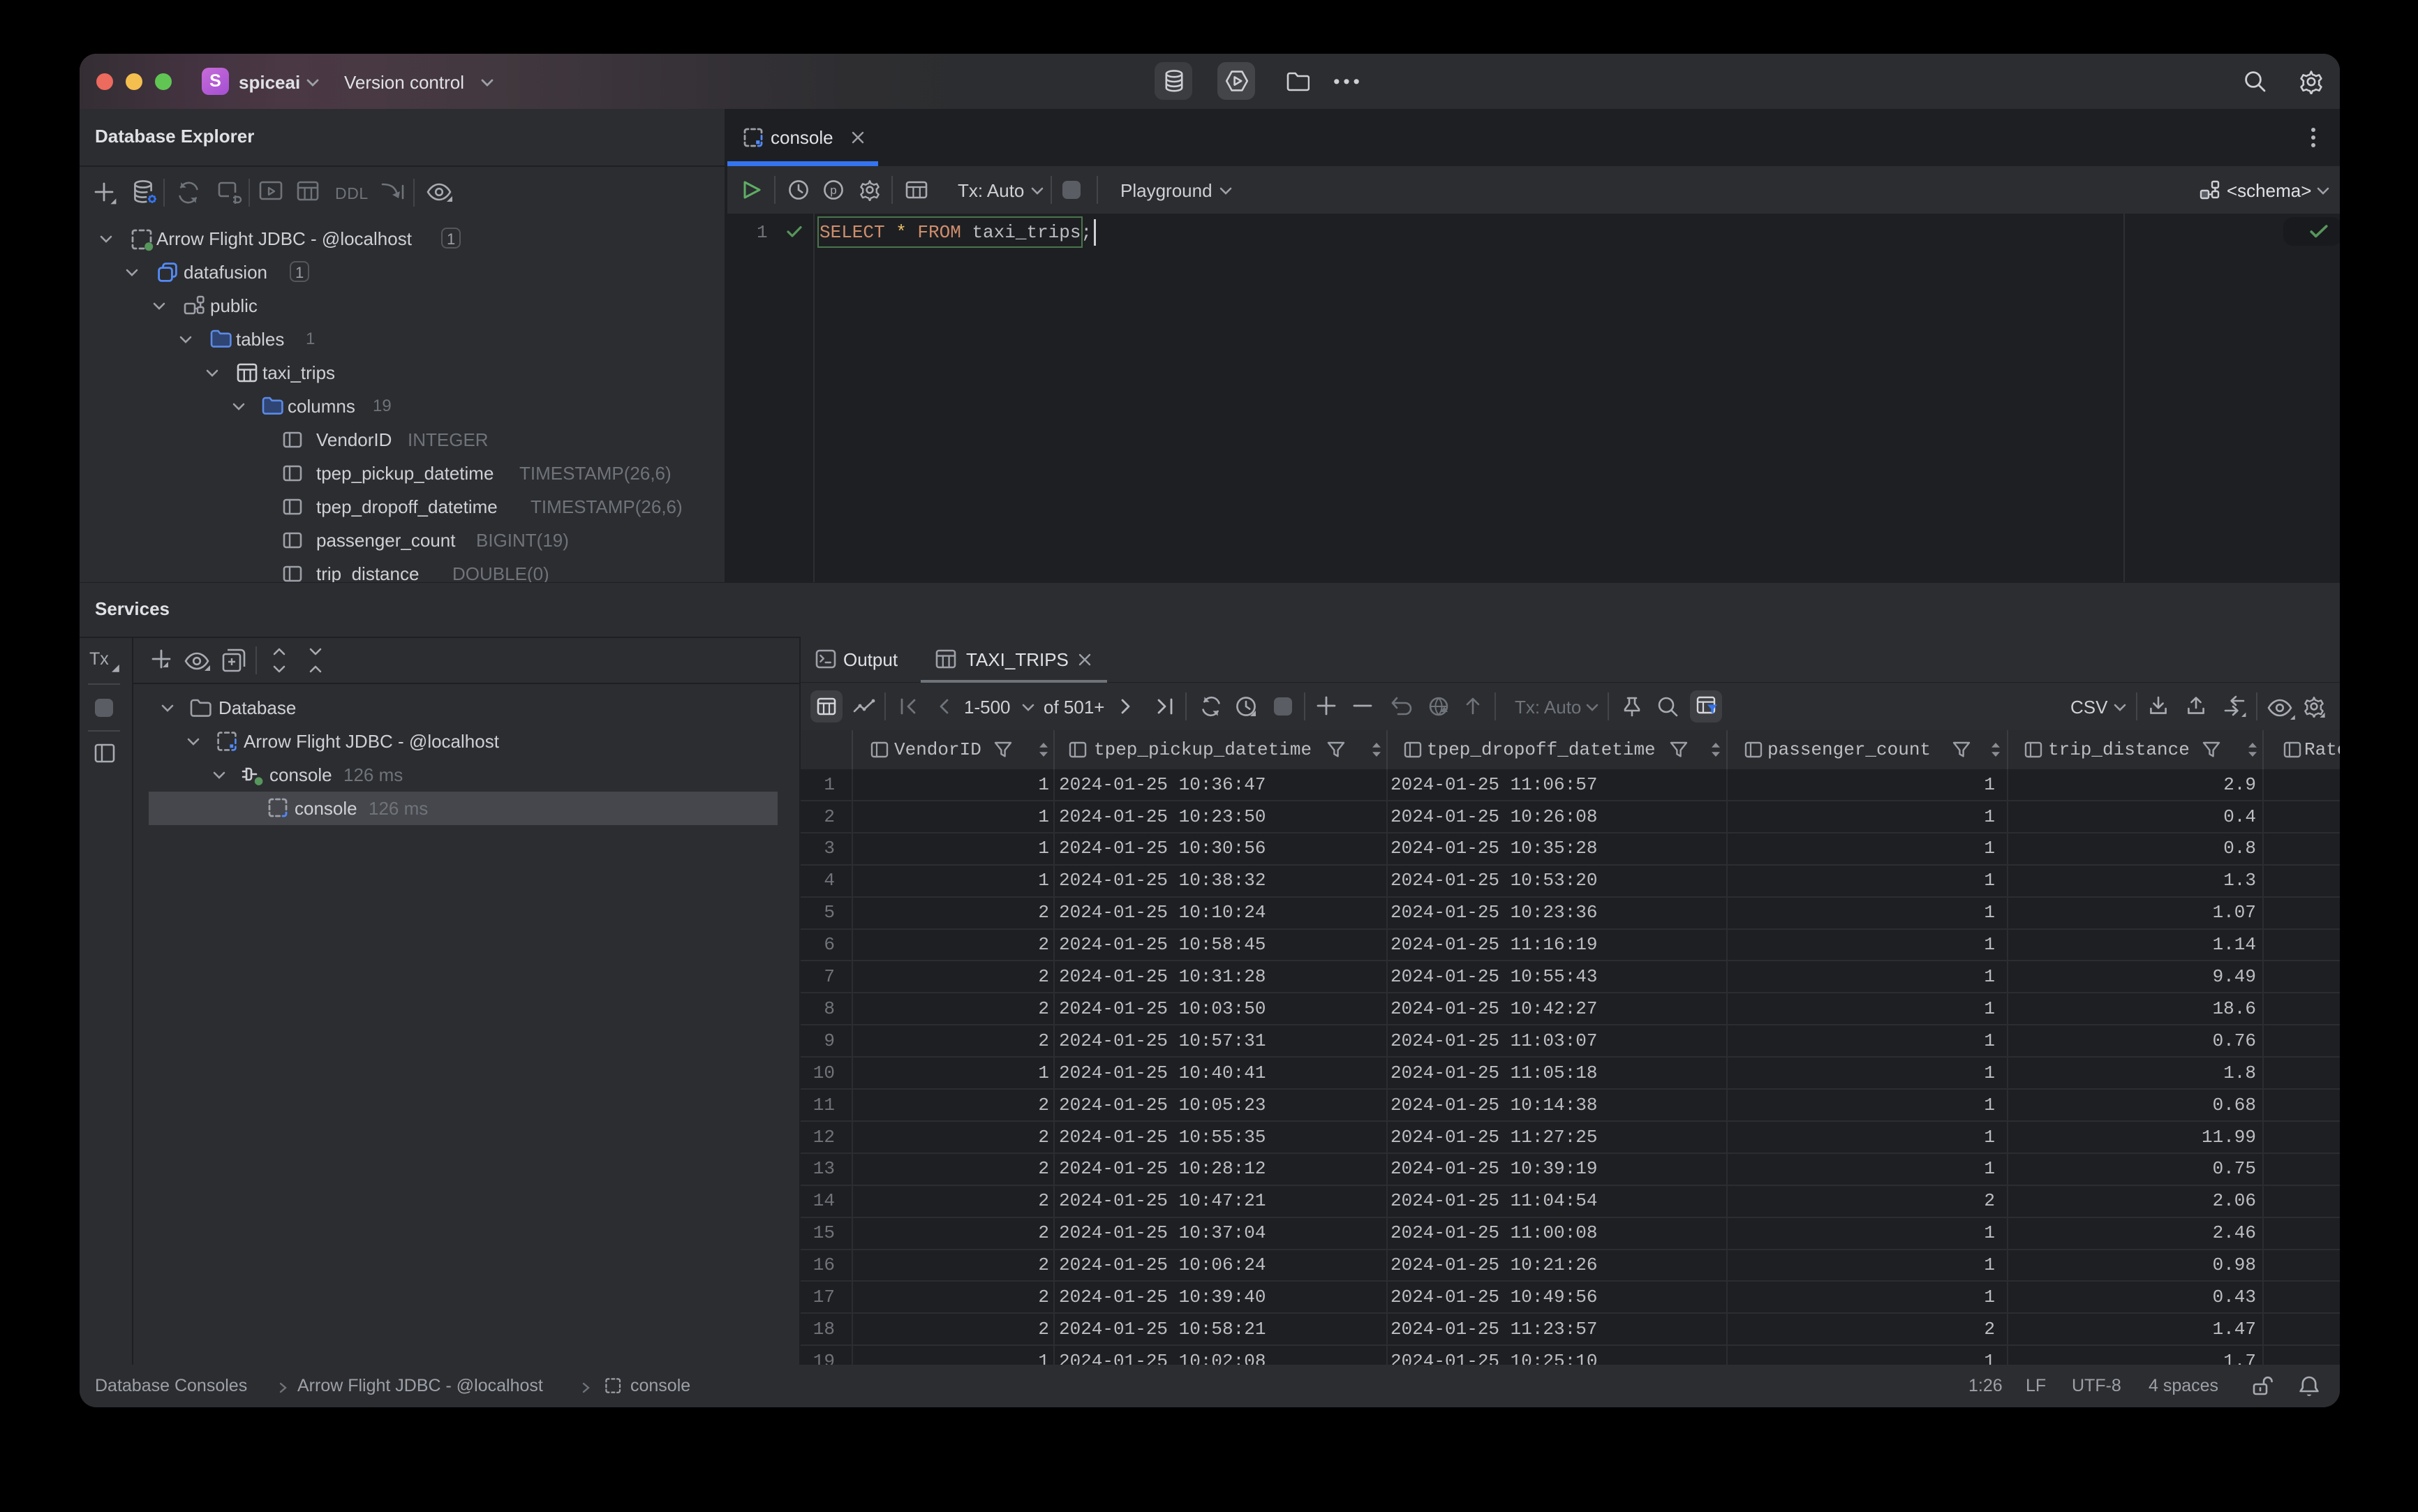 The image size is (2418, 1512). What do you see at coordinates (833, 190) in the screenshot?
I see `svg-text: p` at bounding box center [833, 190].